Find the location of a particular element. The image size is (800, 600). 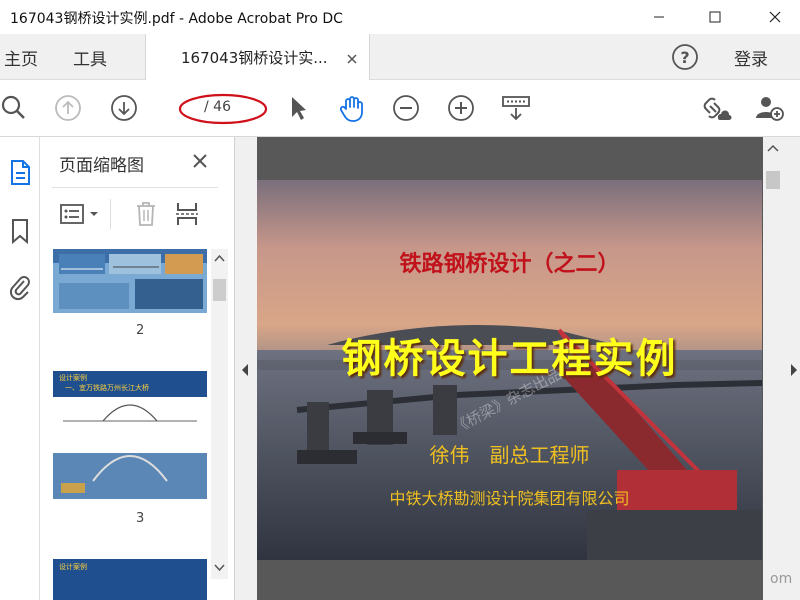

scroll-down-icon is located at coordinates (219, 568).